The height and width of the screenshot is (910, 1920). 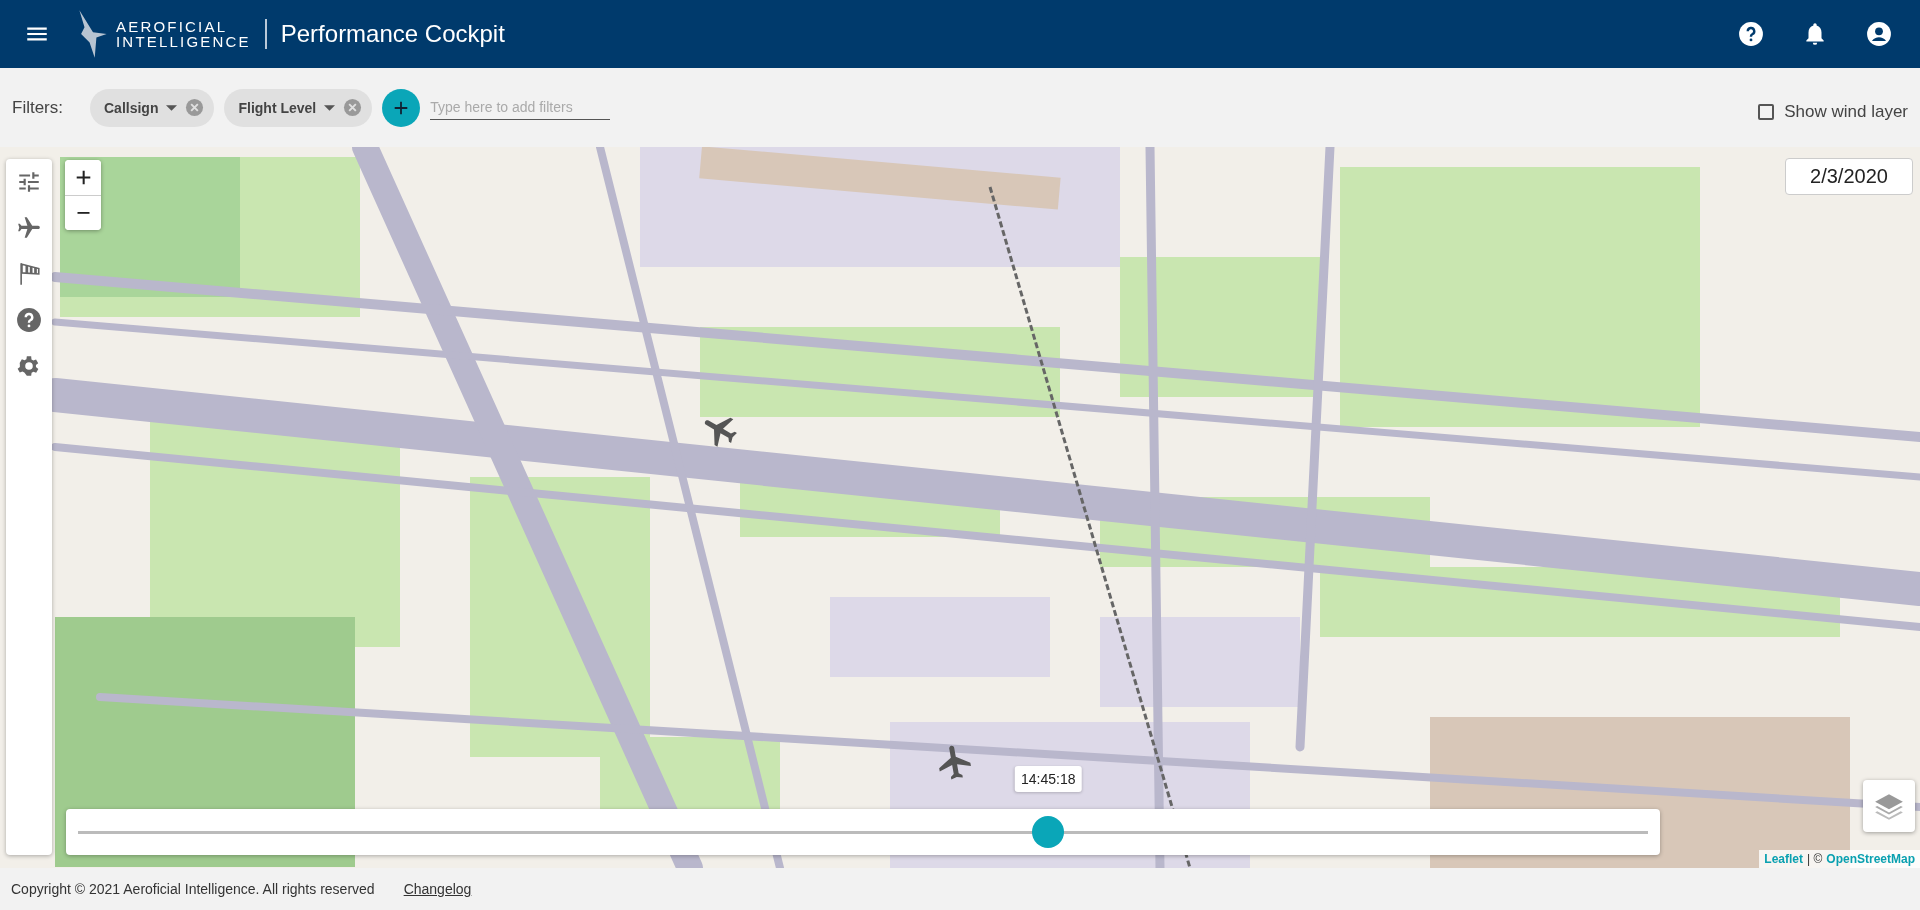 What do you see at coordinates (37, 107) in the screenshot?
I see `filters-label: Filters:` at bounding box center [37, 107].